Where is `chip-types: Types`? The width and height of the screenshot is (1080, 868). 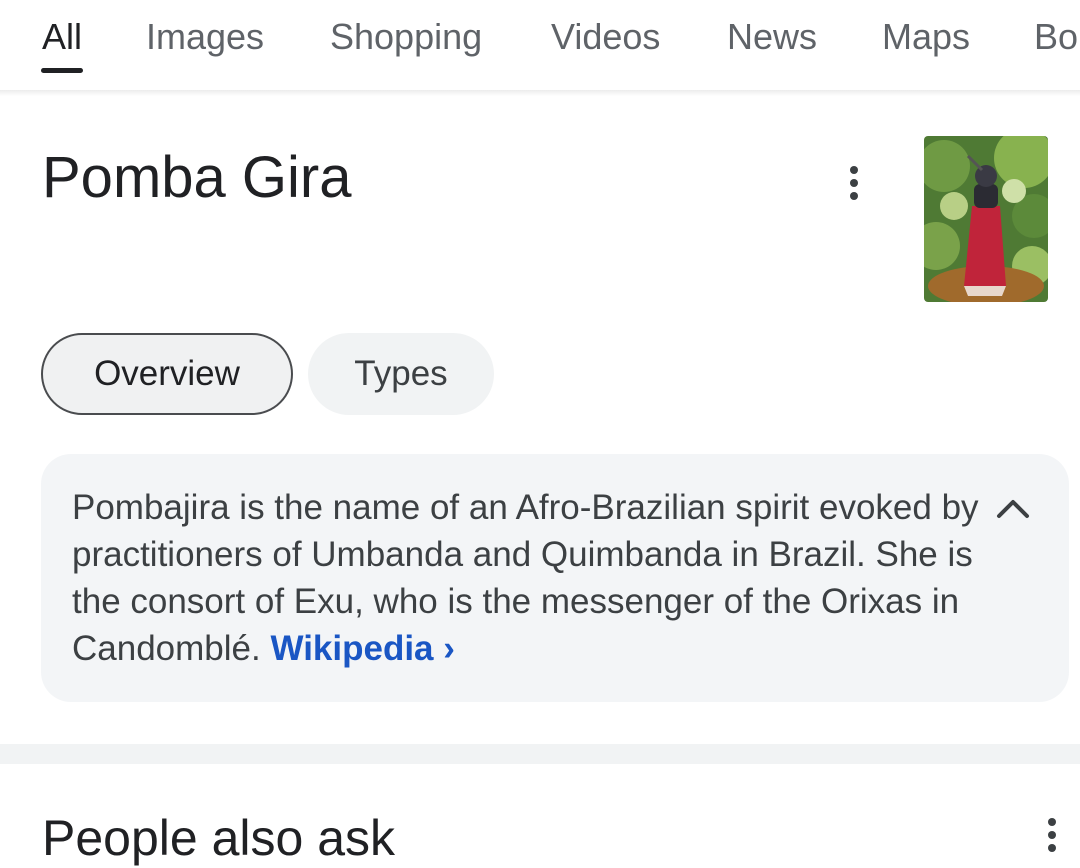
chip-types: Types is located at coordinates (401, 374).